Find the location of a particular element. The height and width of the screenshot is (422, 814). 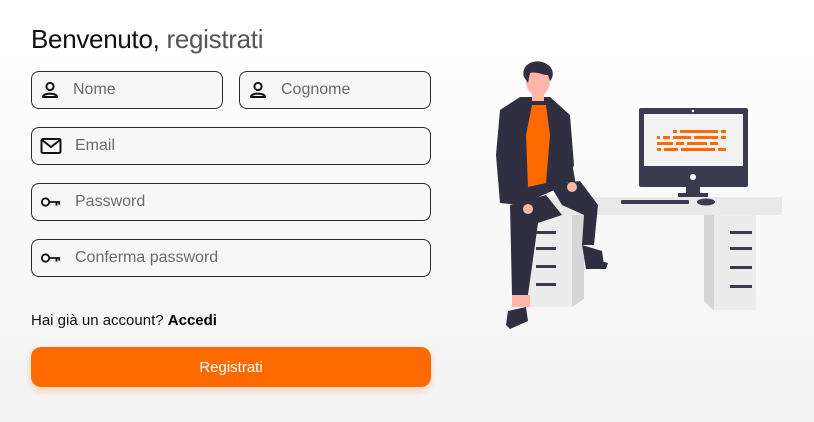

keyboard is located at coordinates (655, 202).